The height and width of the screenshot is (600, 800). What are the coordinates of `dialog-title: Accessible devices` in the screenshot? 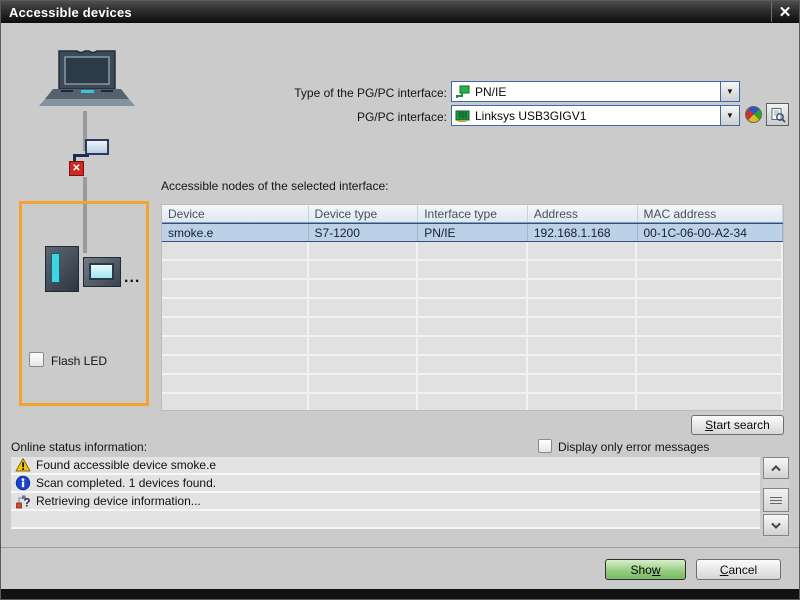 It's located at (70, 12).